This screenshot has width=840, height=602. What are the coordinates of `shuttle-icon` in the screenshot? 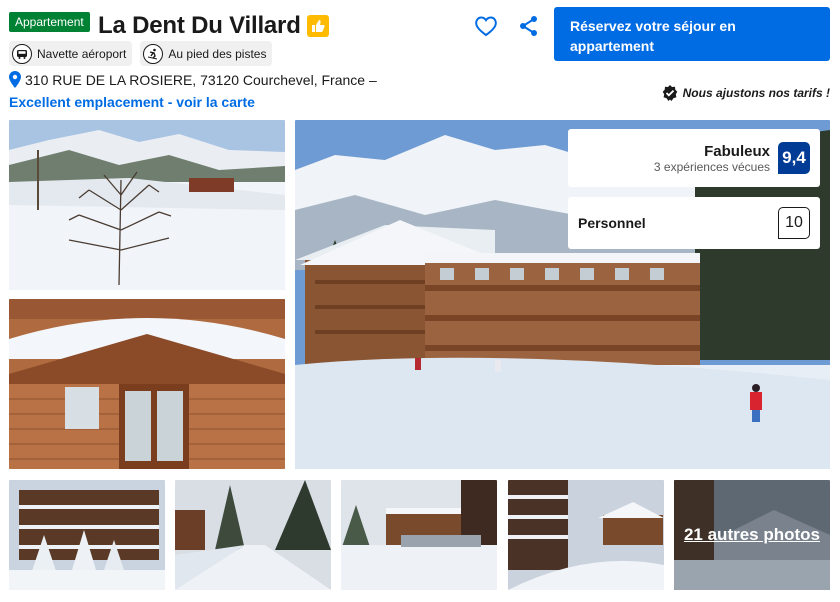 It's located at (22, 53).